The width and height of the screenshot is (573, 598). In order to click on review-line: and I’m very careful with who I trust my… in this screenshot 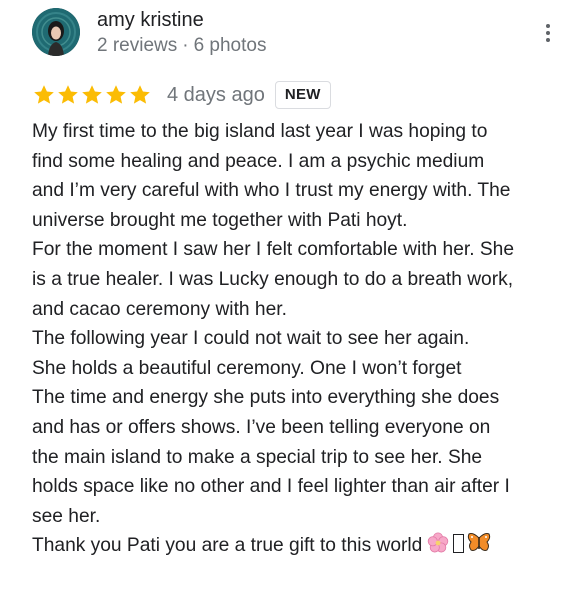, I will do `click(271, 191)`.